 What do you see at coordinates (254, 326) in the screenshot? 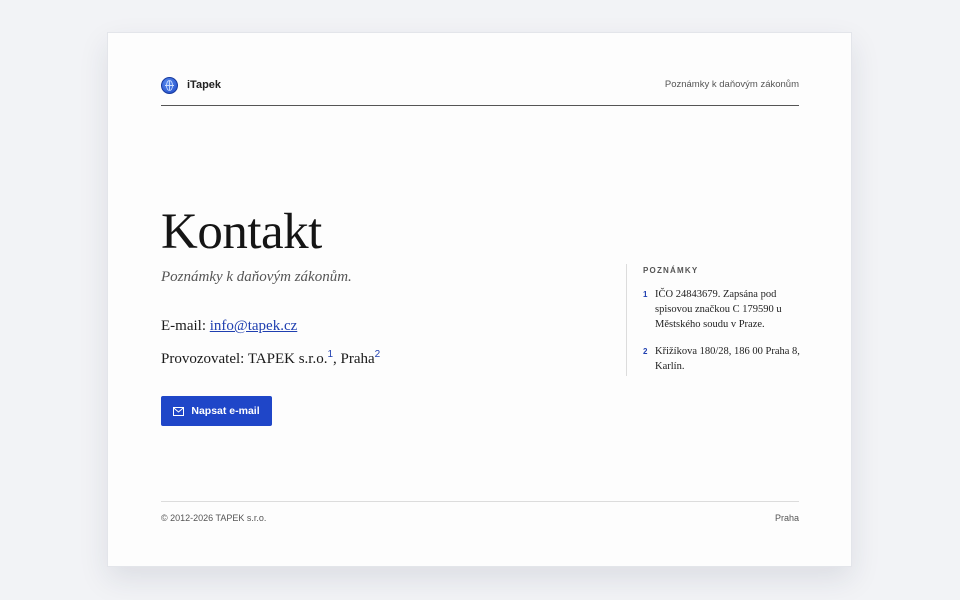
I see `email-link: info@tapek.cz` at bounding box center [254, 326].